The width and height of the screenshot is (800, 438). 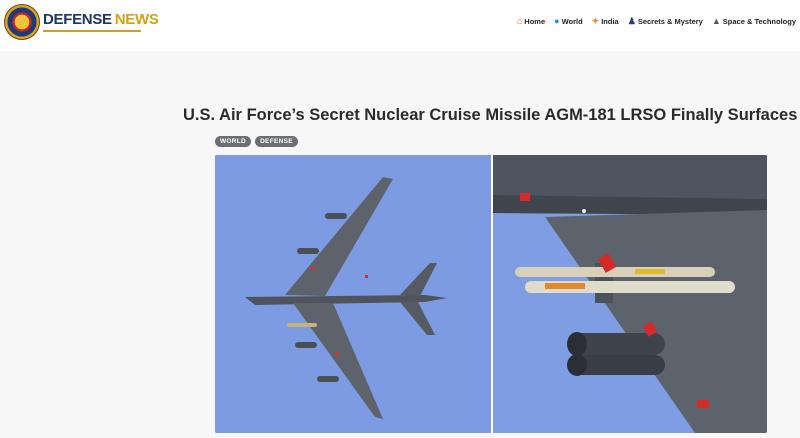 What do you see at coordinates (557, 21) in the screenshot?
I see `globe-icon: ●` at bounding box center [557, 21].